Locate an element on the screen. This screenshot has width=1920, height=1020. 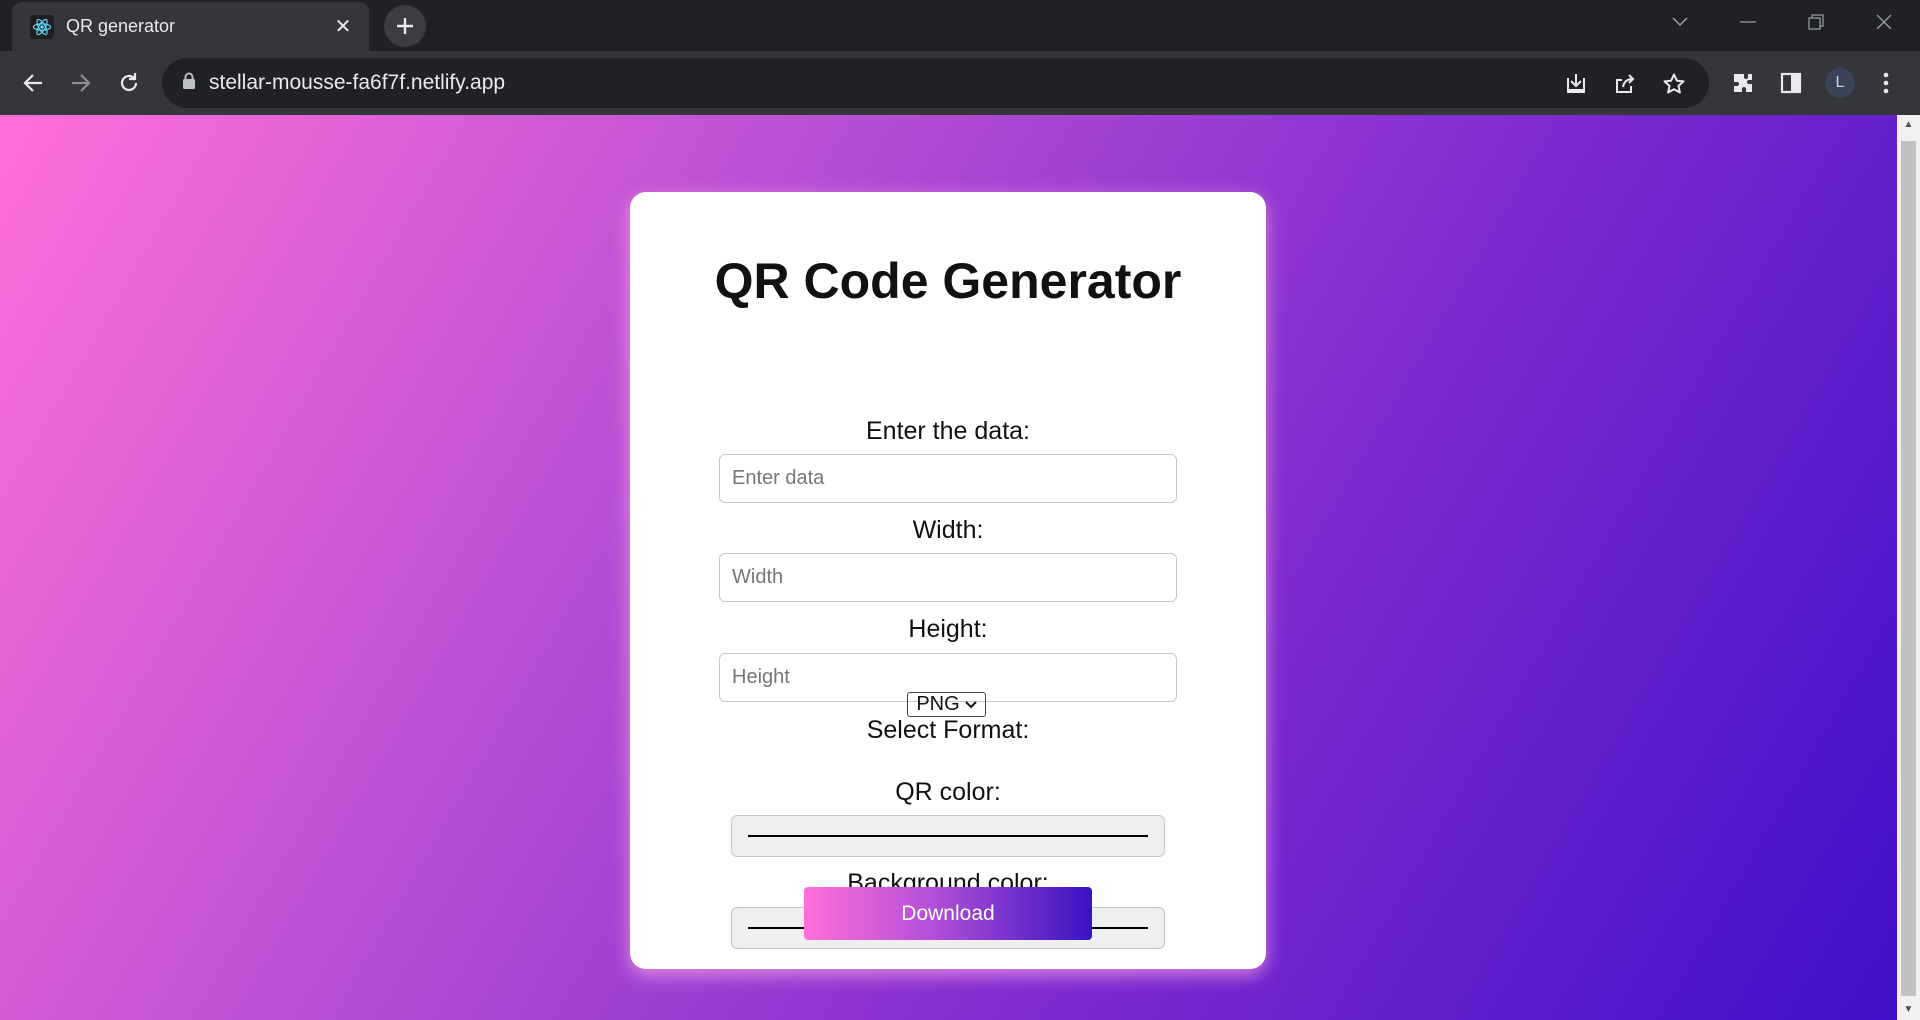
download-button: Download is located at coordinates (948, 913).